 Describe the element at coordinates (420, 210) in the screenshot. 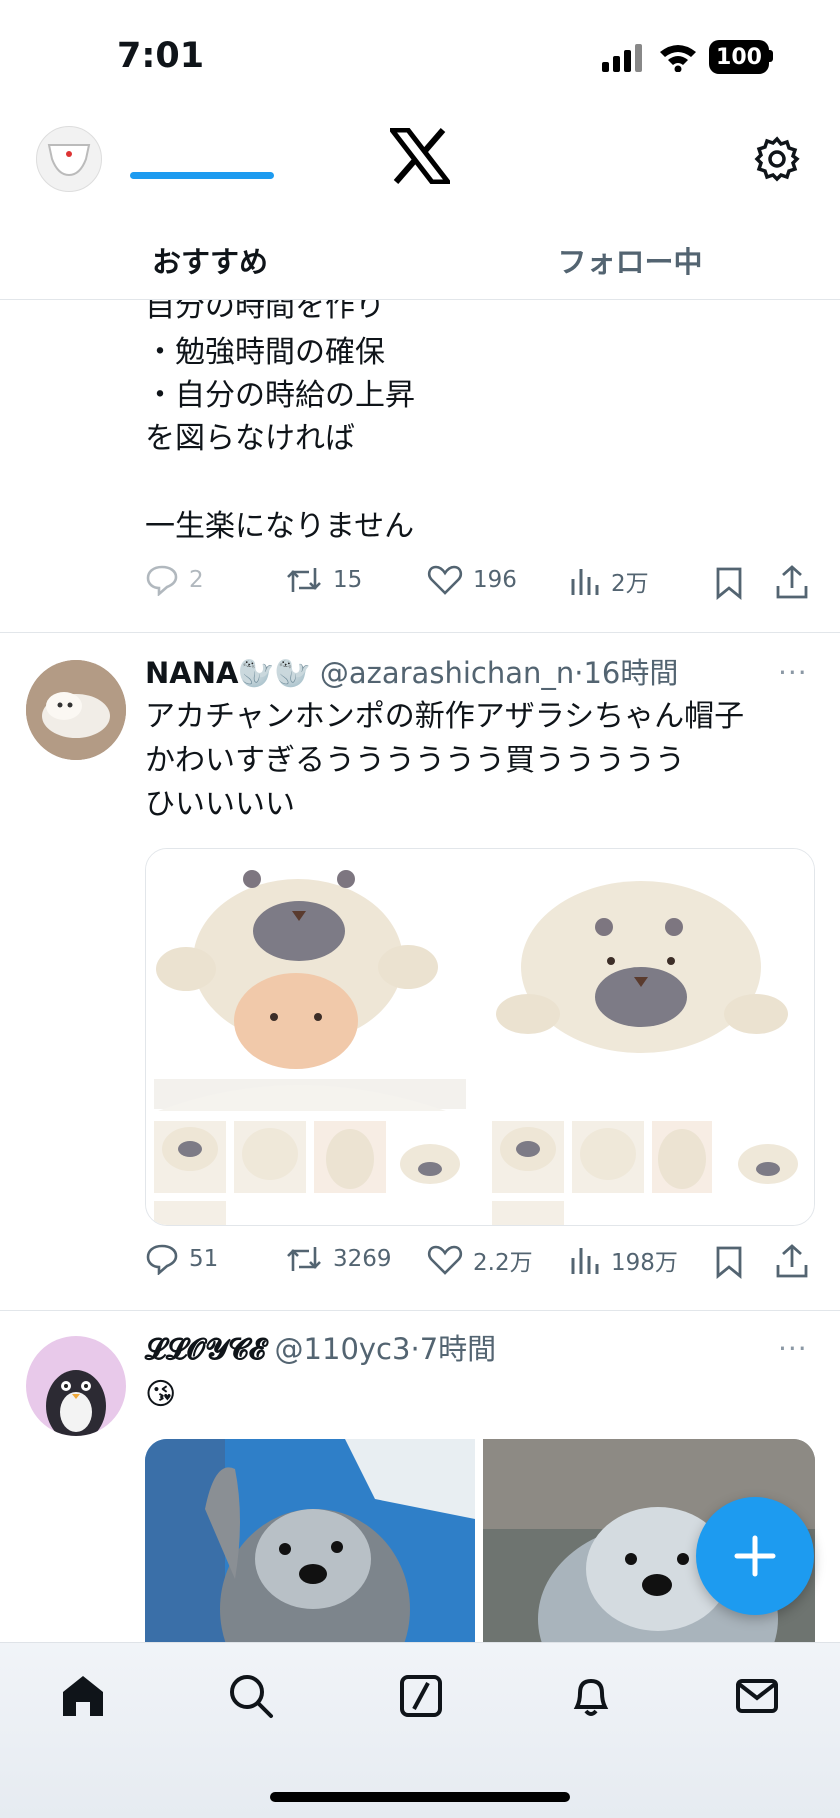

I see `app-header: おすすめ フォロー中` at that location.